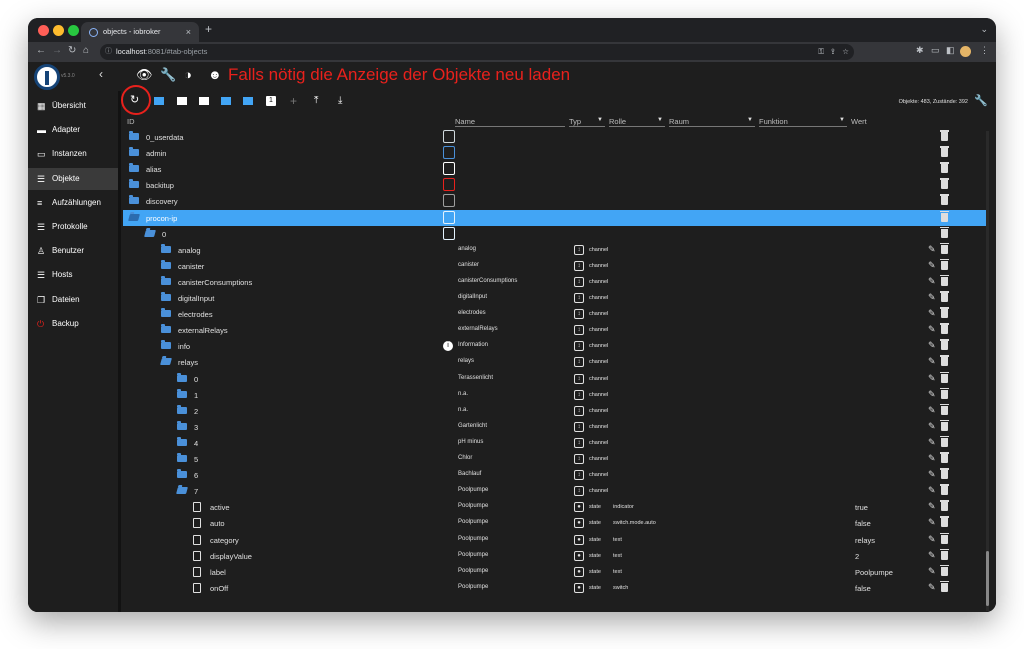  What do you see at coordinates (833, 52) in the screenshot?
I see `share-icon: ⇪` at bounding box center [833, 52].